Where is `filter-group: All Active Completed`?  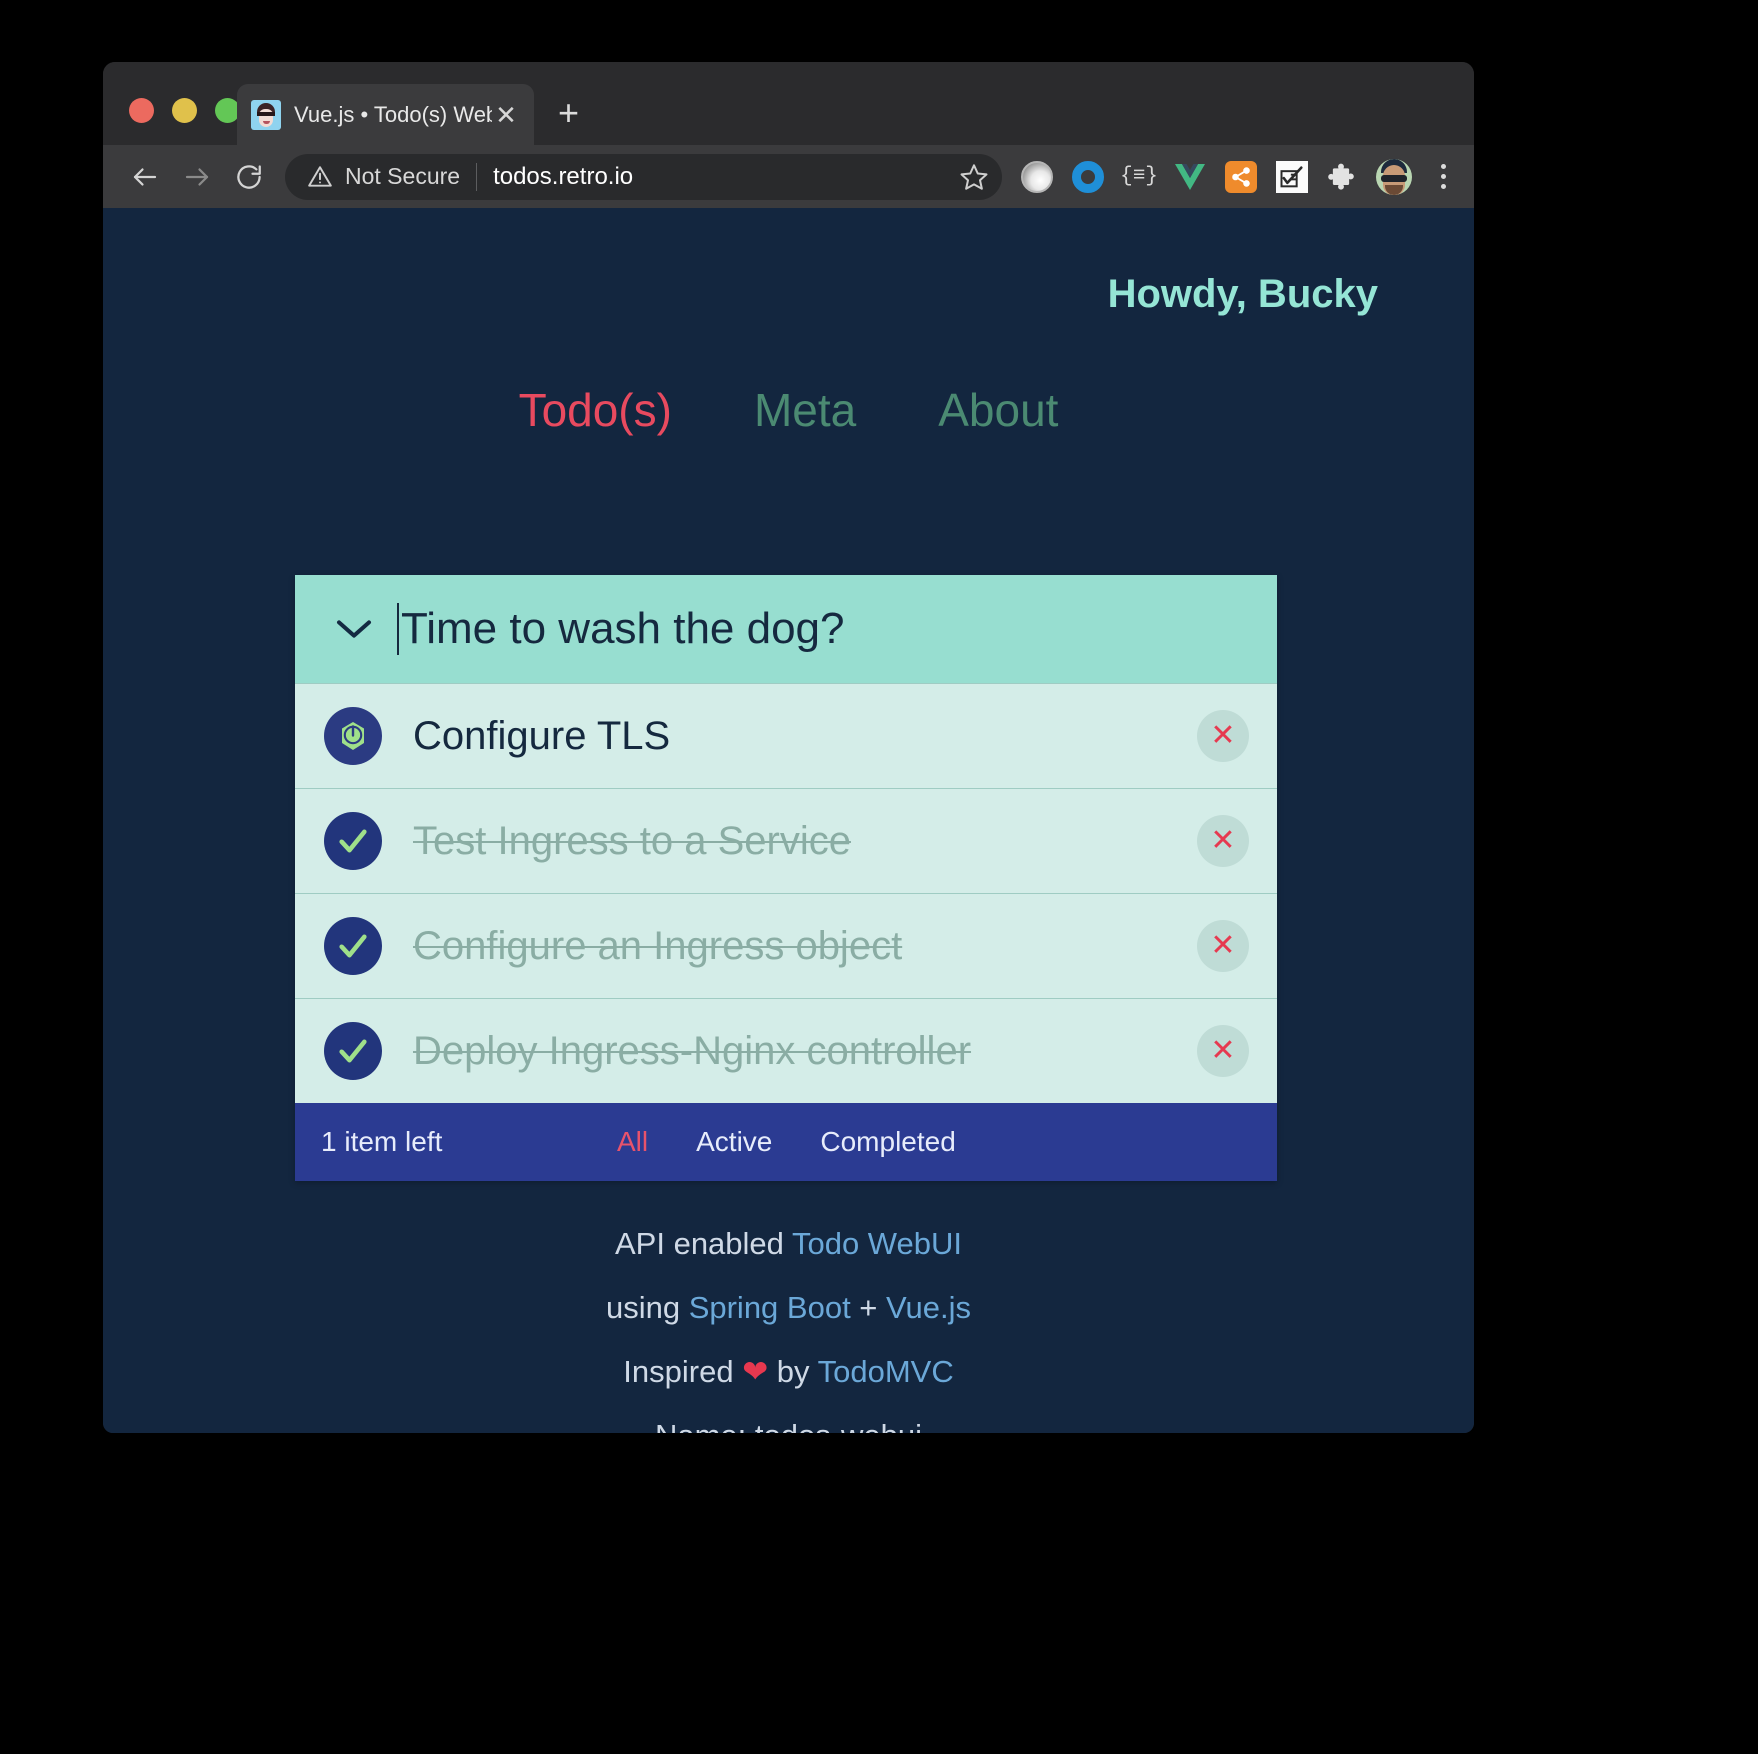
filter-group: All Active Completed is located at coordinates (786, 1142).